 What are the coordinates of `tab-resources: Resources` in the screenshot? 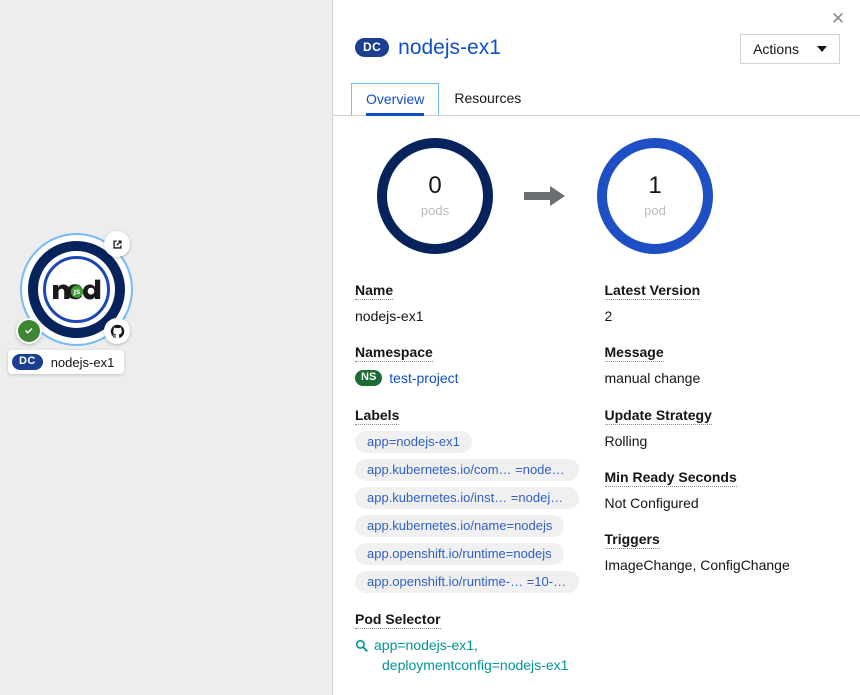 It's located at (487, 98).